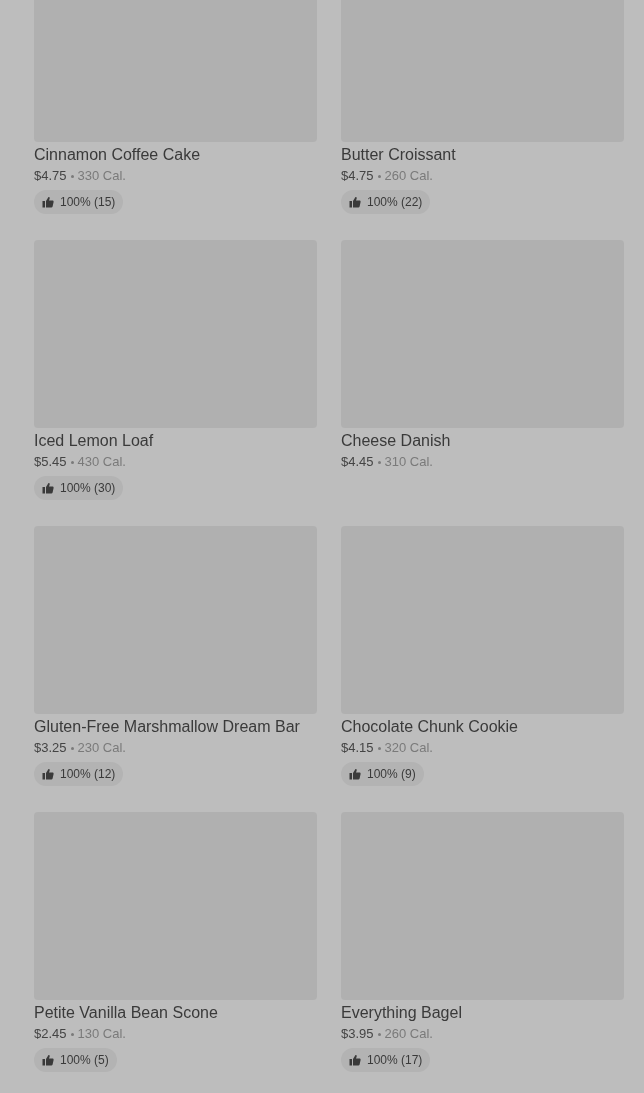  What do you see at coordinates (75, 1060) in the screenshot?
I see `rating-badge: 100% (5)` at bounding box center [75, 1060].